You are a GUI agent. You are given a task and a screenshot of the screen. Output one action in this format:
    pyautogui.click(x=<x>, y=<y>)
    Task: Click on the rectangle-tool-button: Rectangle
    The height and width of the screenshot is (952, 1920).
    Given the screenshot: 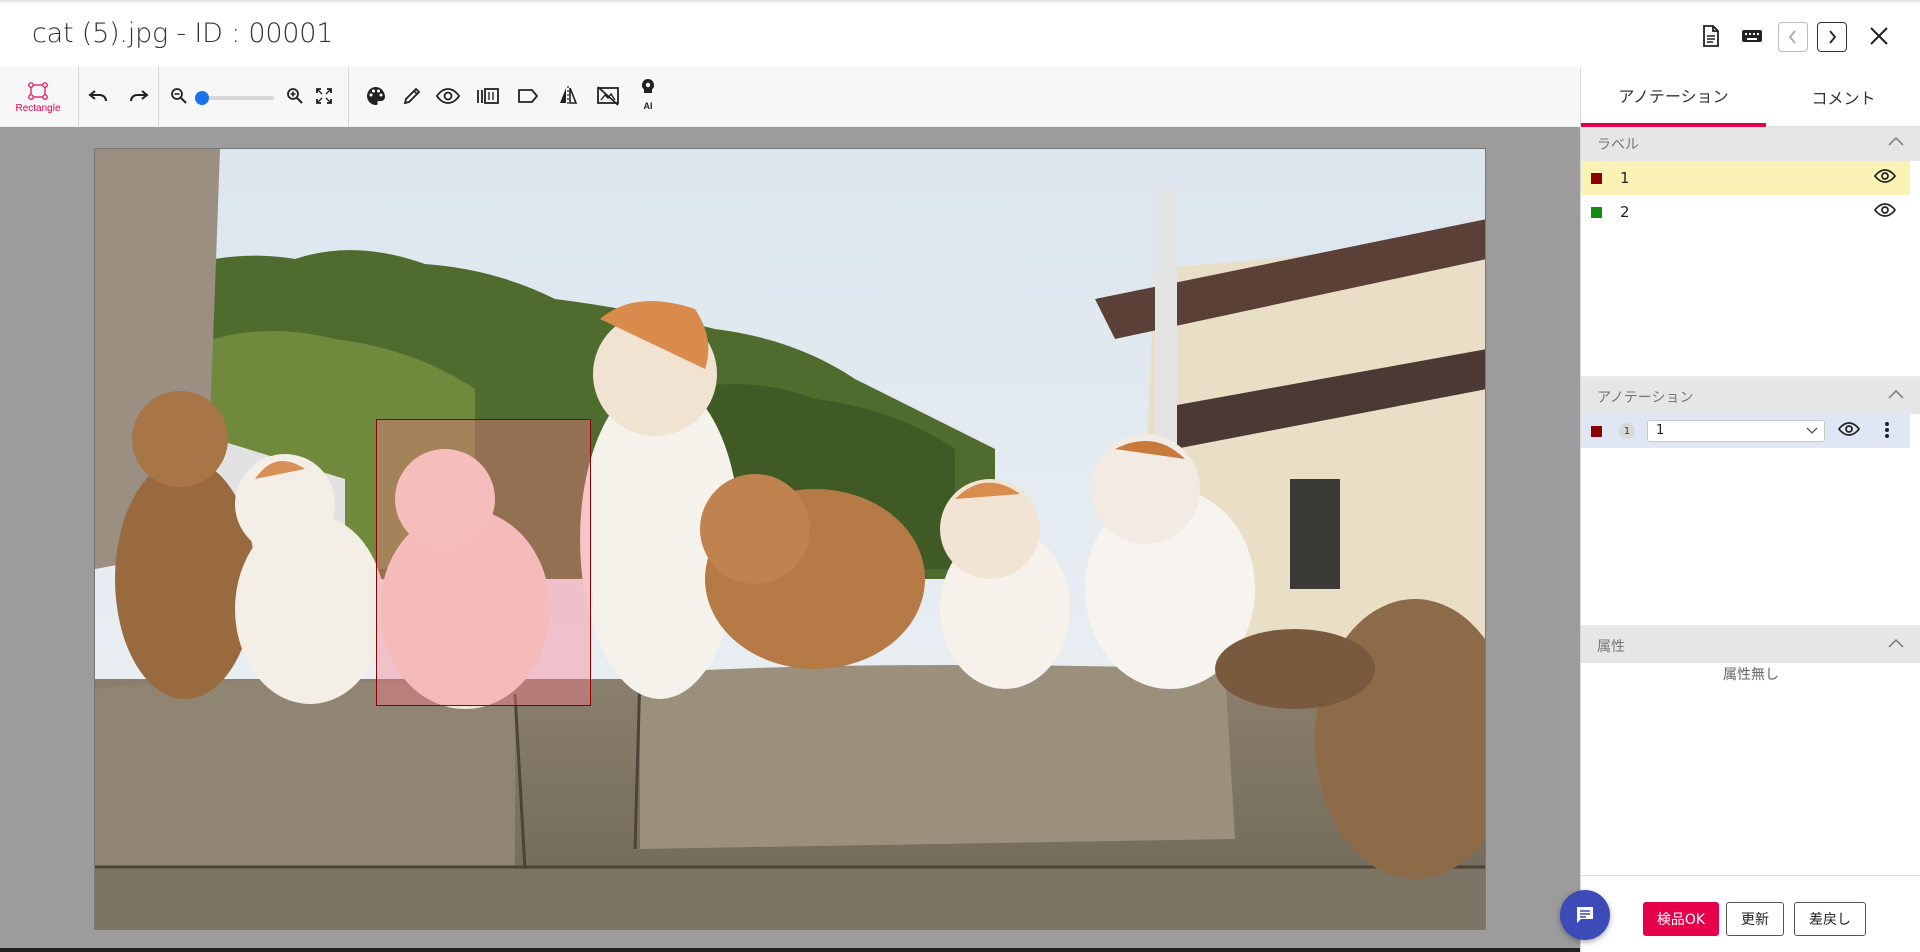 What is the action you would take?
    pyautogui.click(x=38, y=97)
    